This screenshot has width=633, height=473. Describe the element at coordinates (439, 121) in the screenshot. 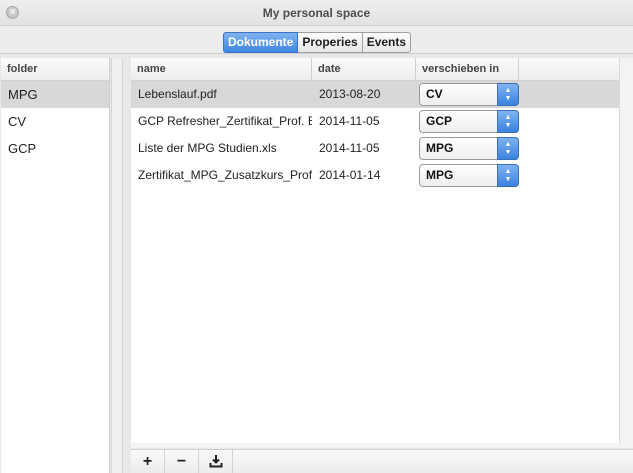

I see `move-to-value: GCP` at that location.